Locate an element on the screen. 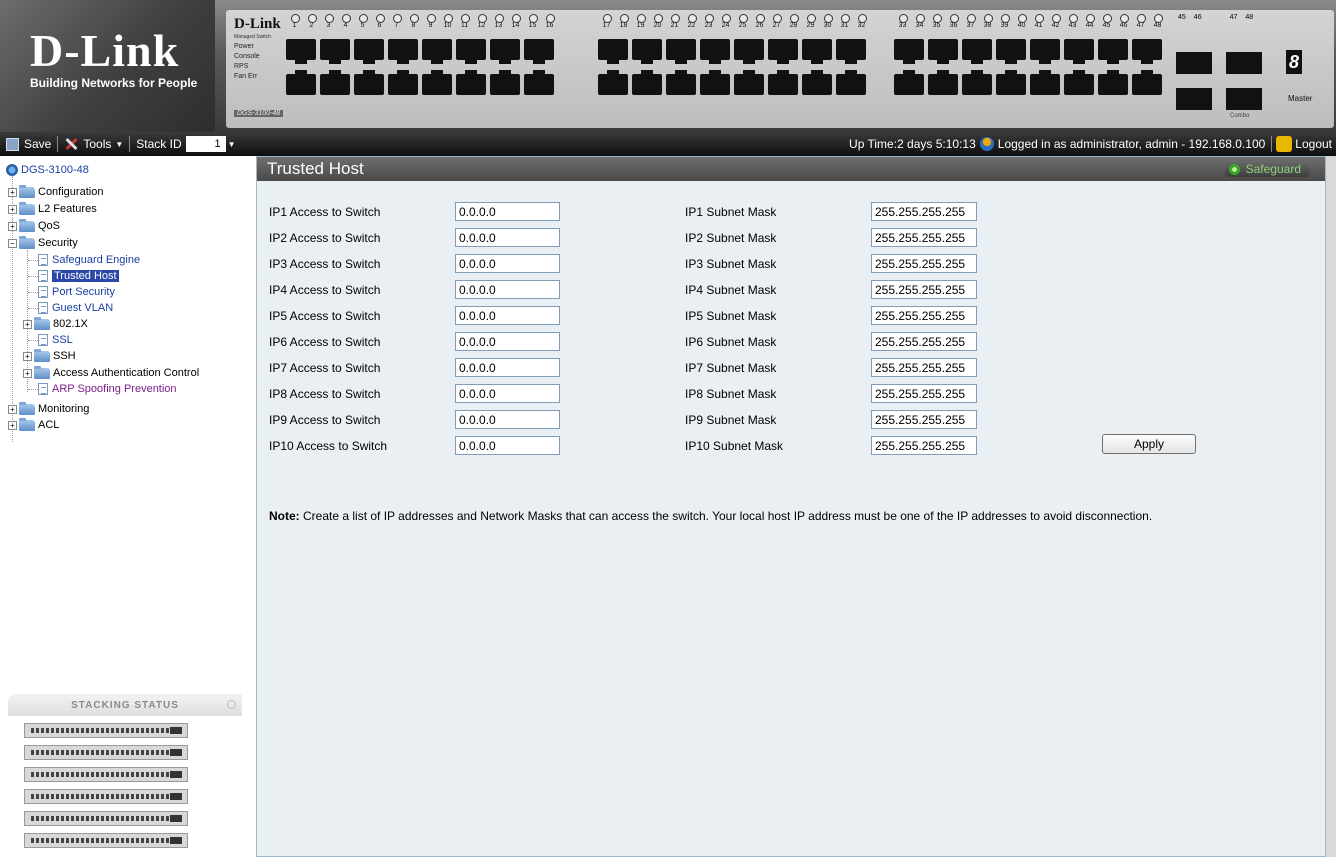  tree-item-ssh: + SSH is located at coordinates (49, 355).